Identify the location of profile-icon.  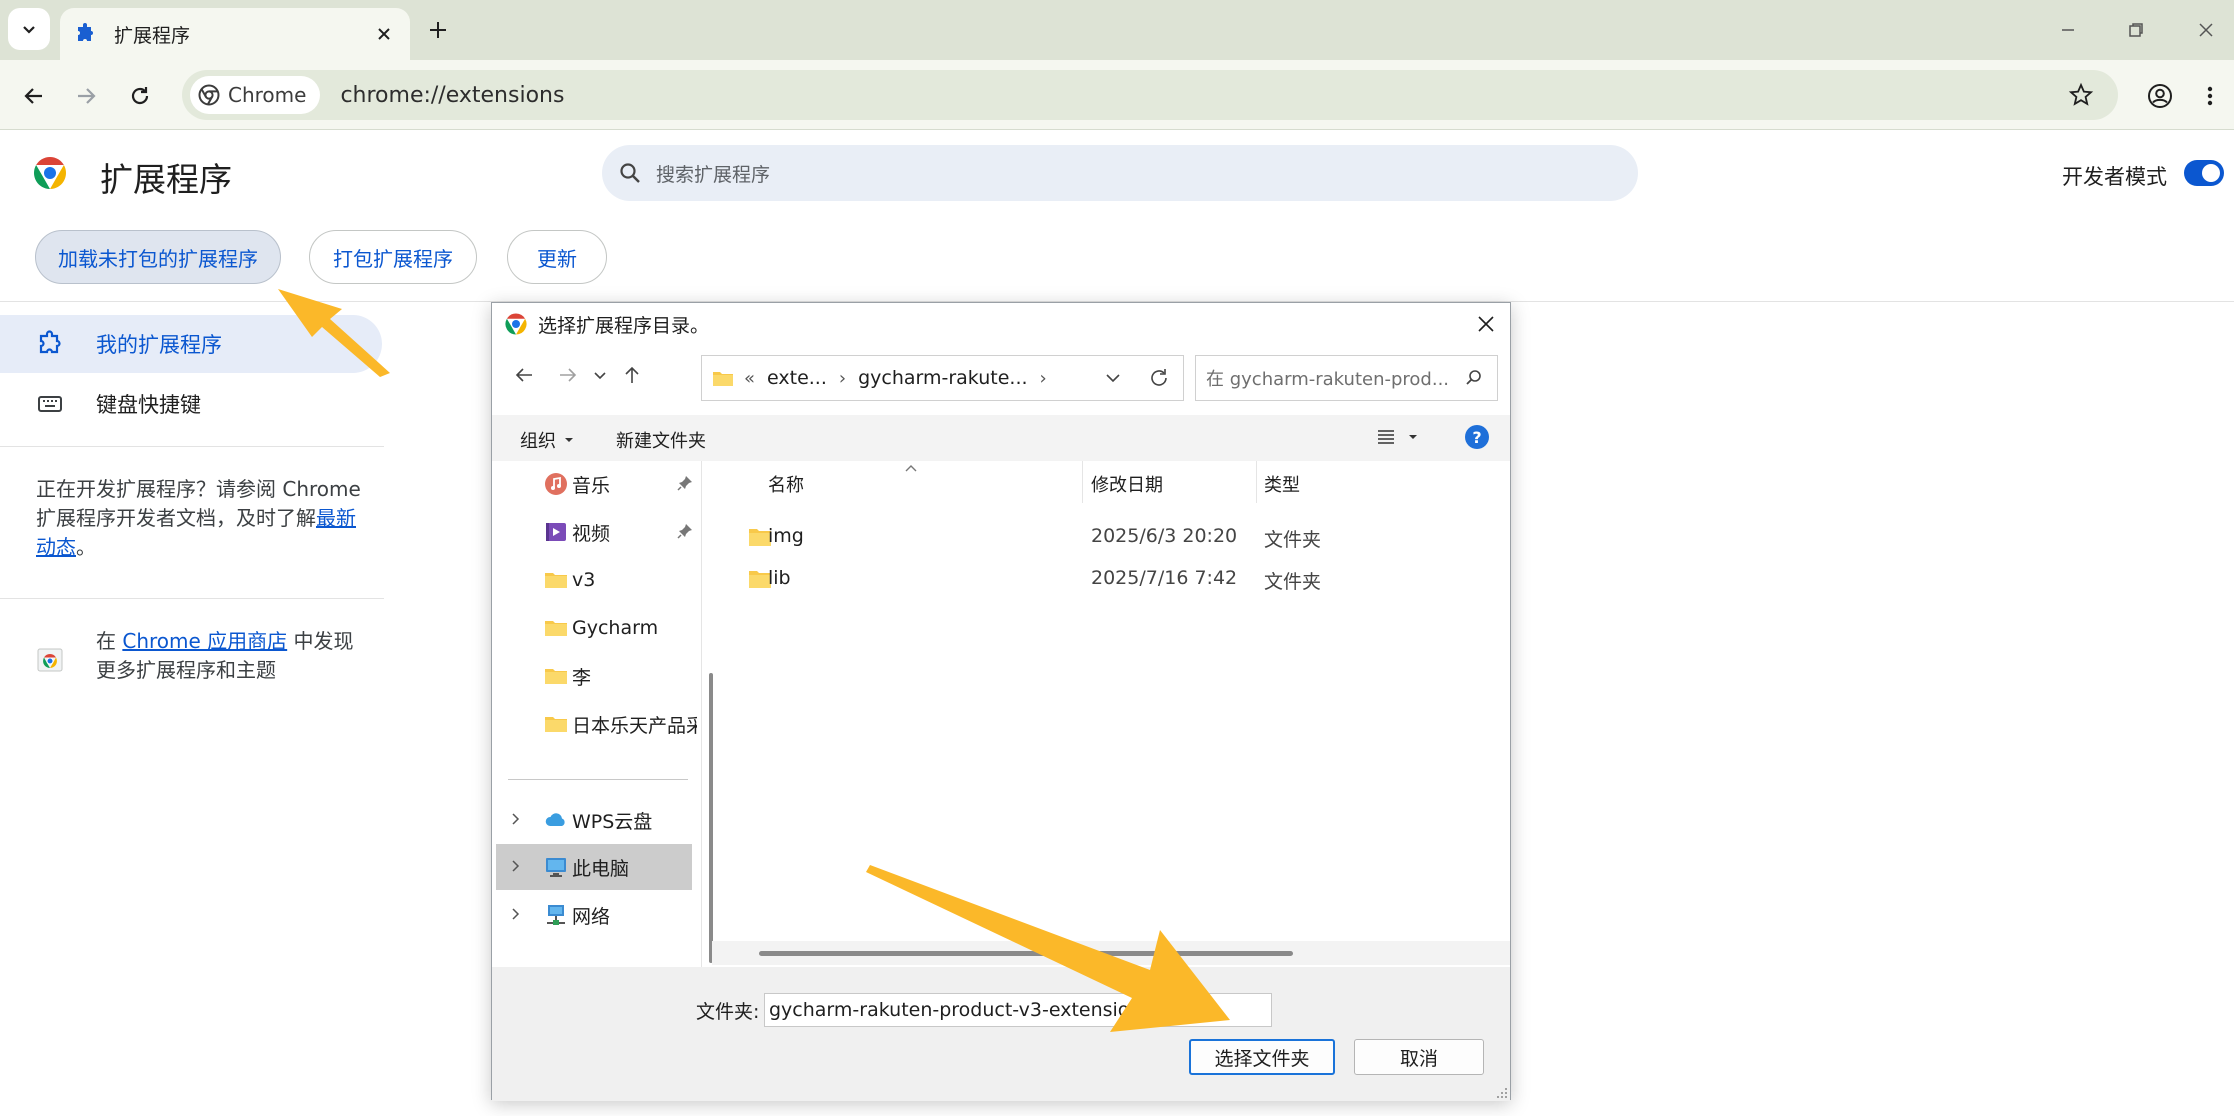
(2160, 96).